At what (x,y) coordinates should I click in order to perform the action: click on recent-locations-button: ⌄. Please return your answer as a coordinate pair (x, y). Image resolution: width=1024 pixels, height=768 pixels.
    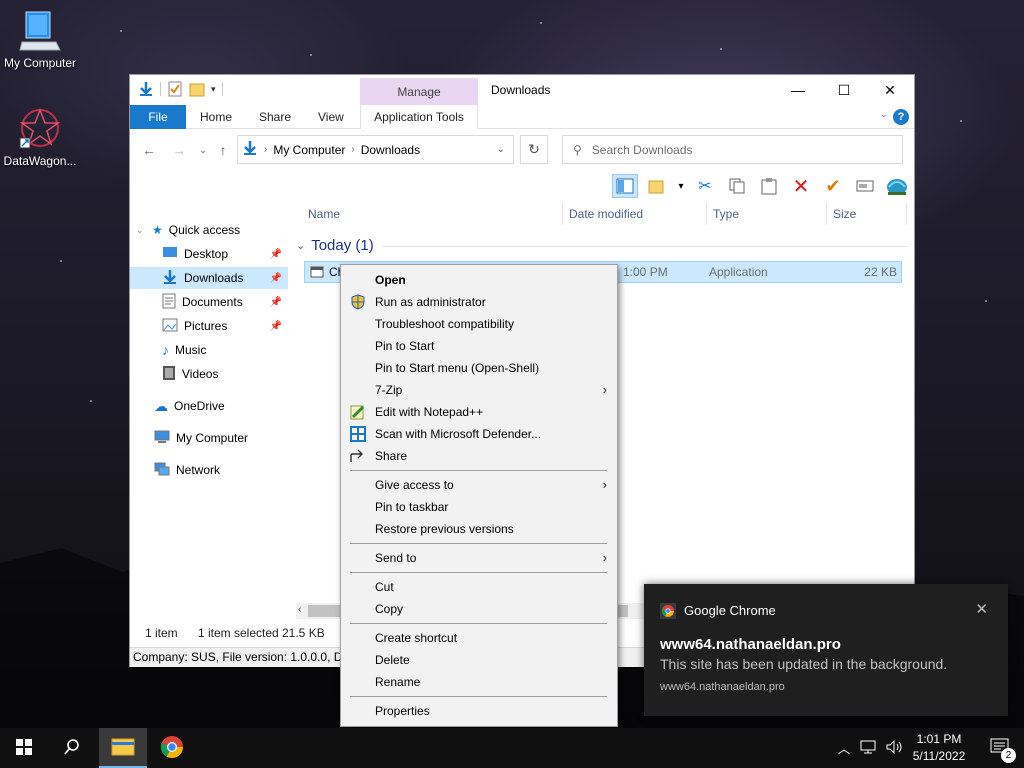
    Looking at the image, I should click on (203, 150).